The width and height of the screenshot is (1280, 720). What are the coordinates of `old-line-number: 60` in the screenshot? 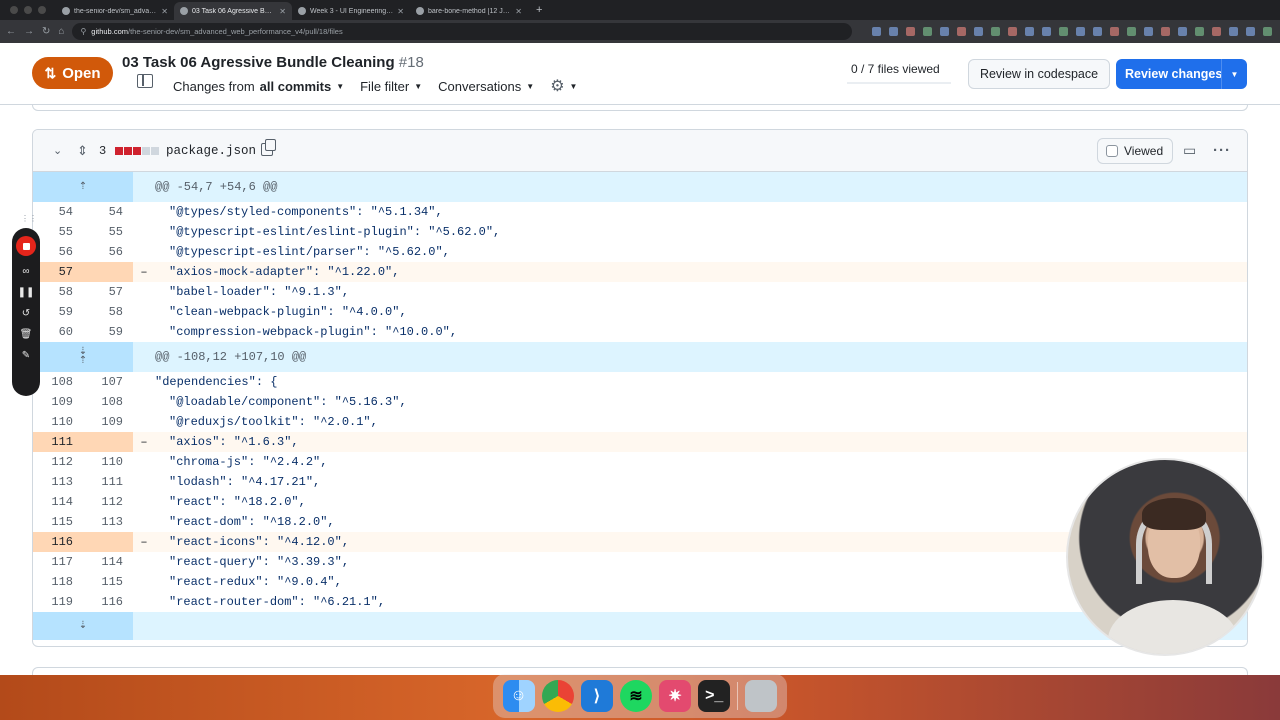 It's located at (58, 332).